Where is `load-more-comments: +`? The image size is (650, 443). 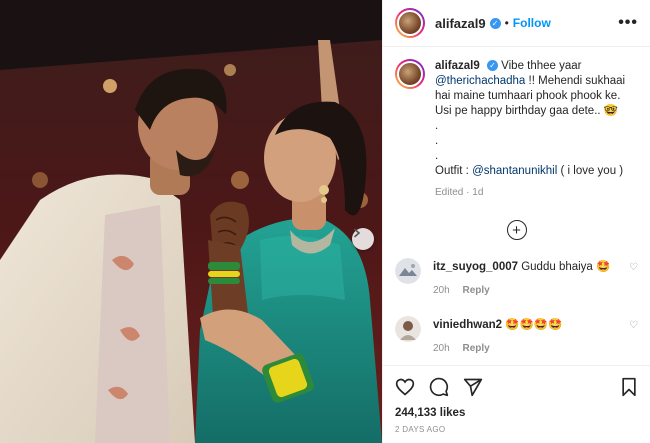
load-more-comments: + is located at coordinates (516, 230).